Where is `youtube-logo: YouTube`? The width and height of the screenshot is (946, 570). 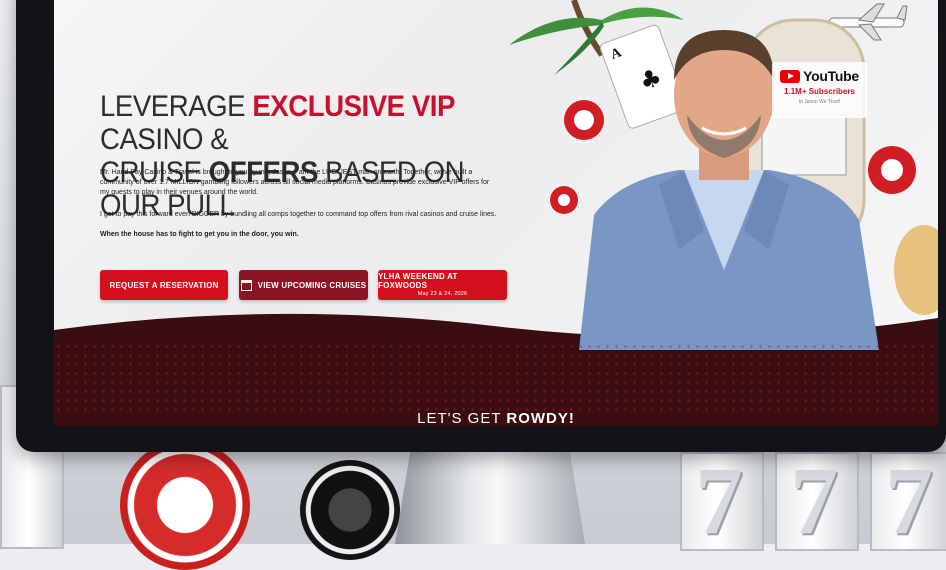
youtube-logo: YouTube is located at coordinates (819, 76).